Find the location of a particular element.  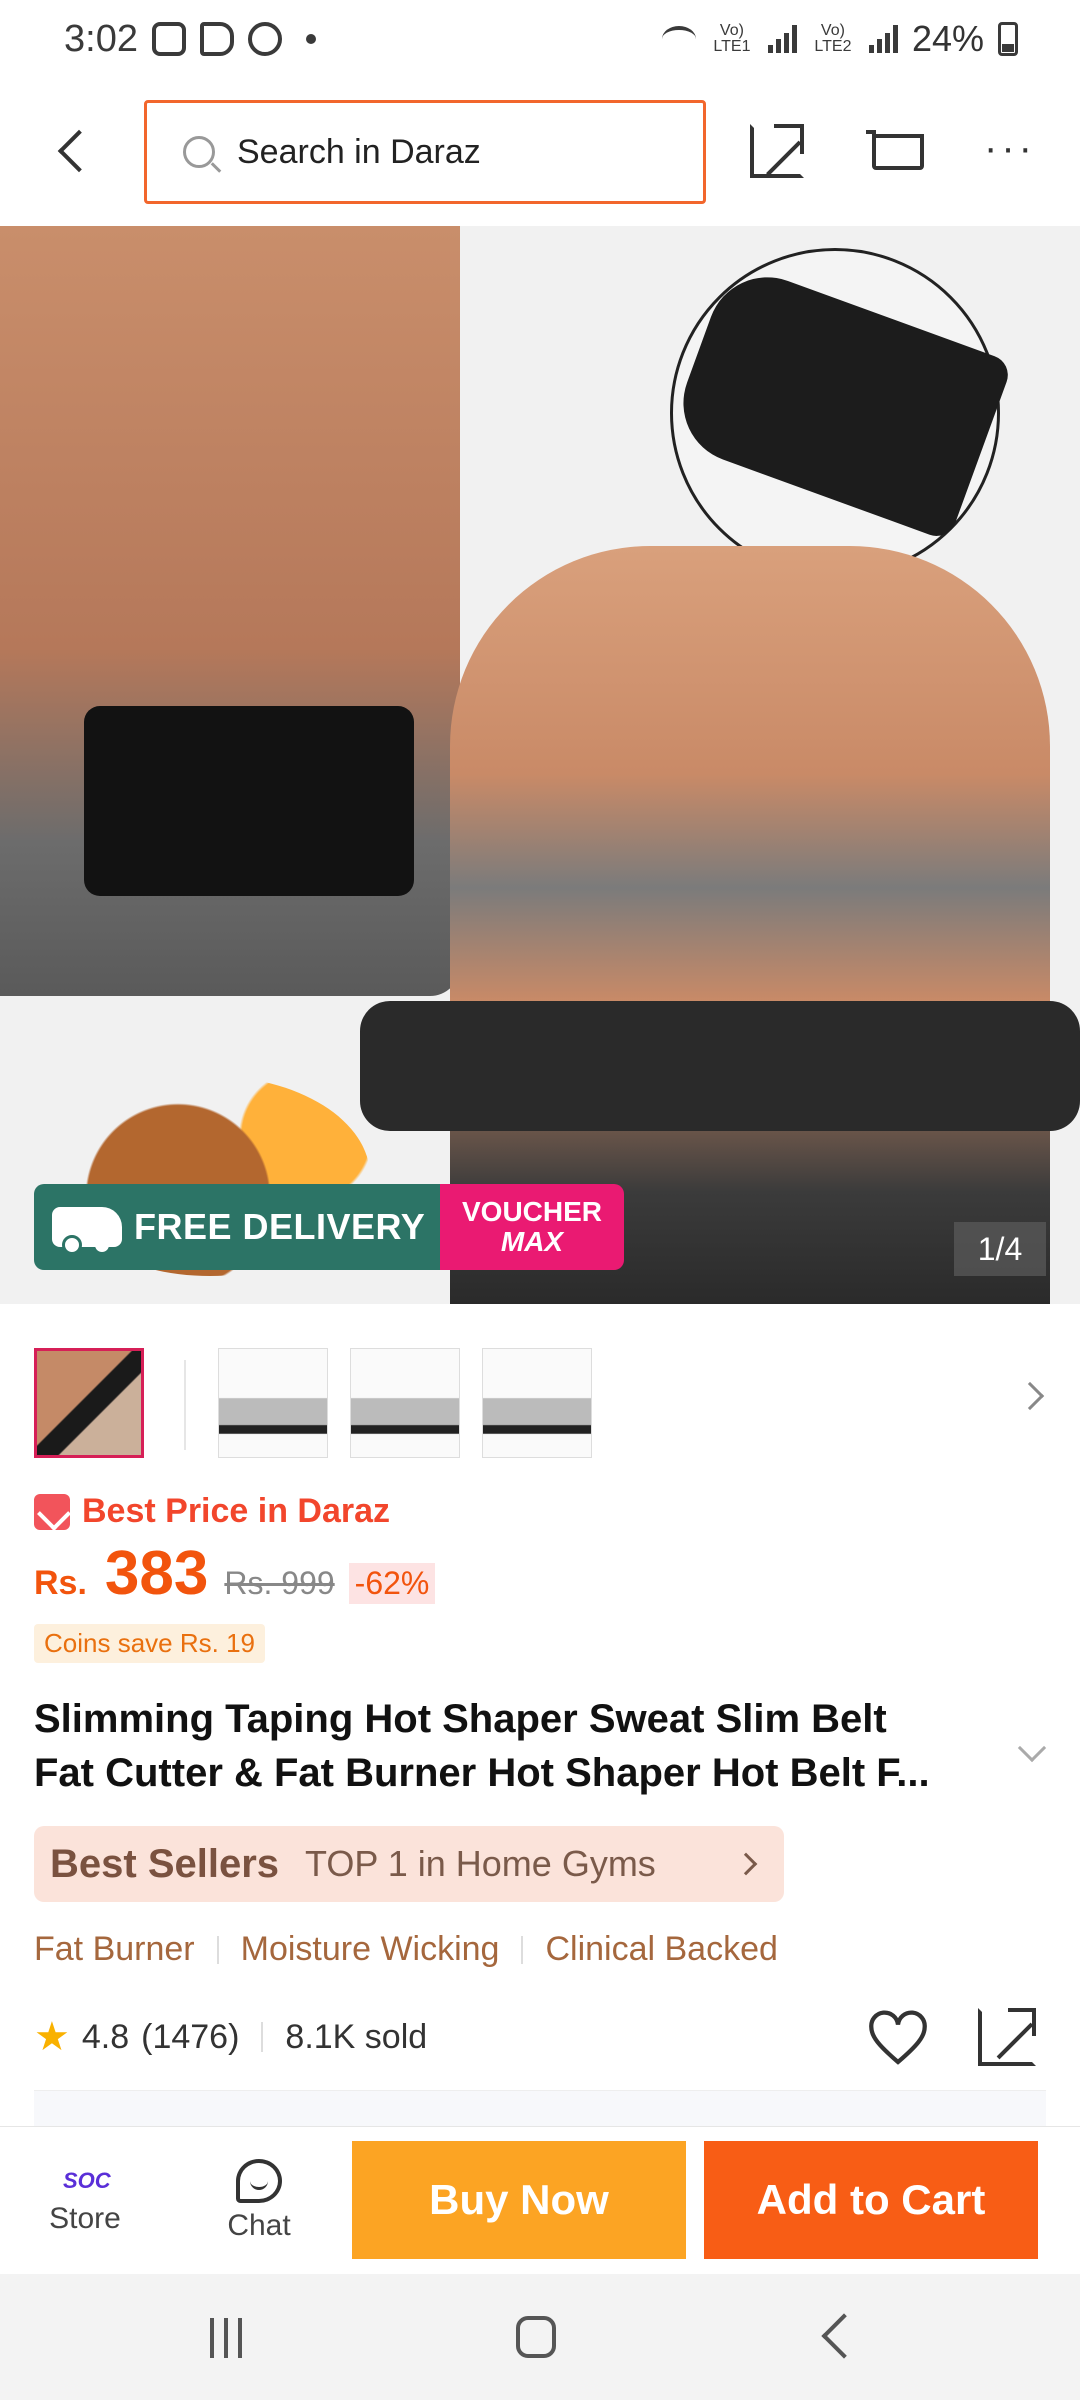

best-price-badge: Best Price in Daraz is located at coordinates (212, 1511).